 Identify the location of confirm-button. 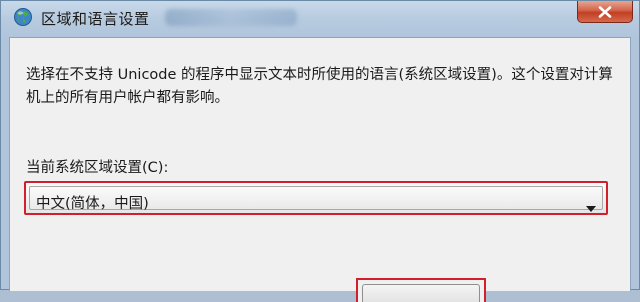
(421, 290).